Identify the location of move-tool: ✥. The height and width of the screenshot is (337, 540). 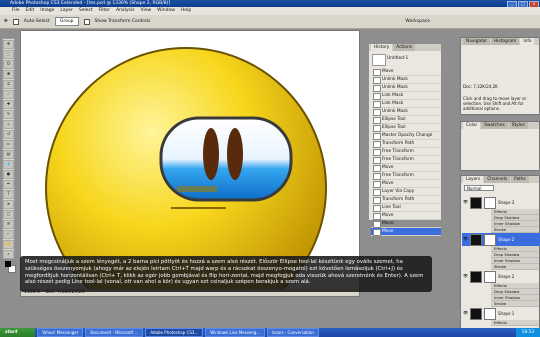
(8, 44).